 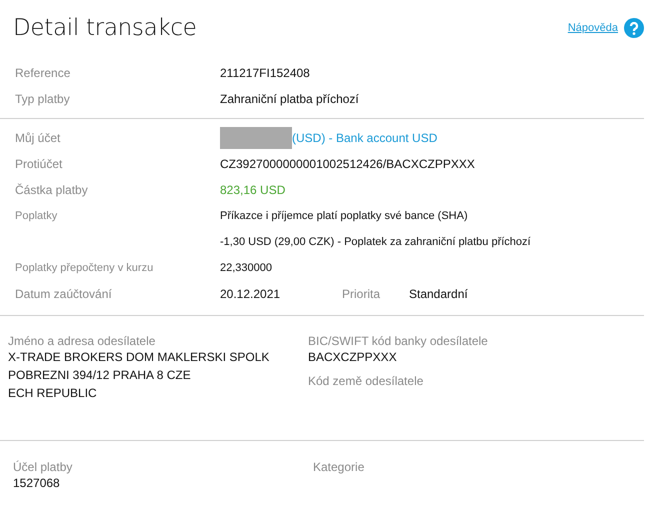 What do you see at coordinates (53, 393) in the screenshot?
I see `sender-address-line: ECH REPUBLIC` at bounding box center [53, 393].